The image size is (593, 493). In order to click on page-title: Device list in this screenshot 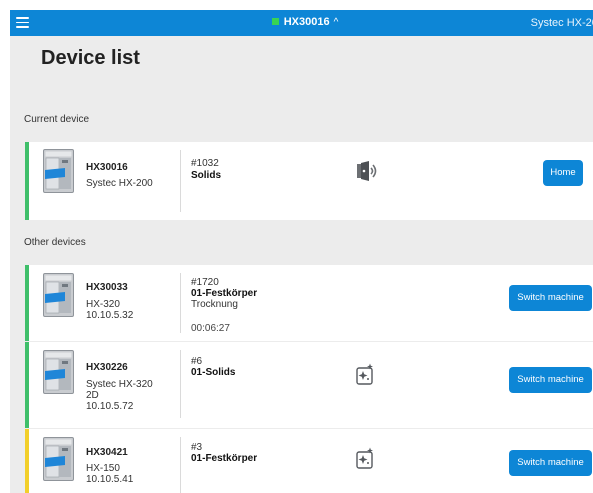, I will do `click(90, 58)`.